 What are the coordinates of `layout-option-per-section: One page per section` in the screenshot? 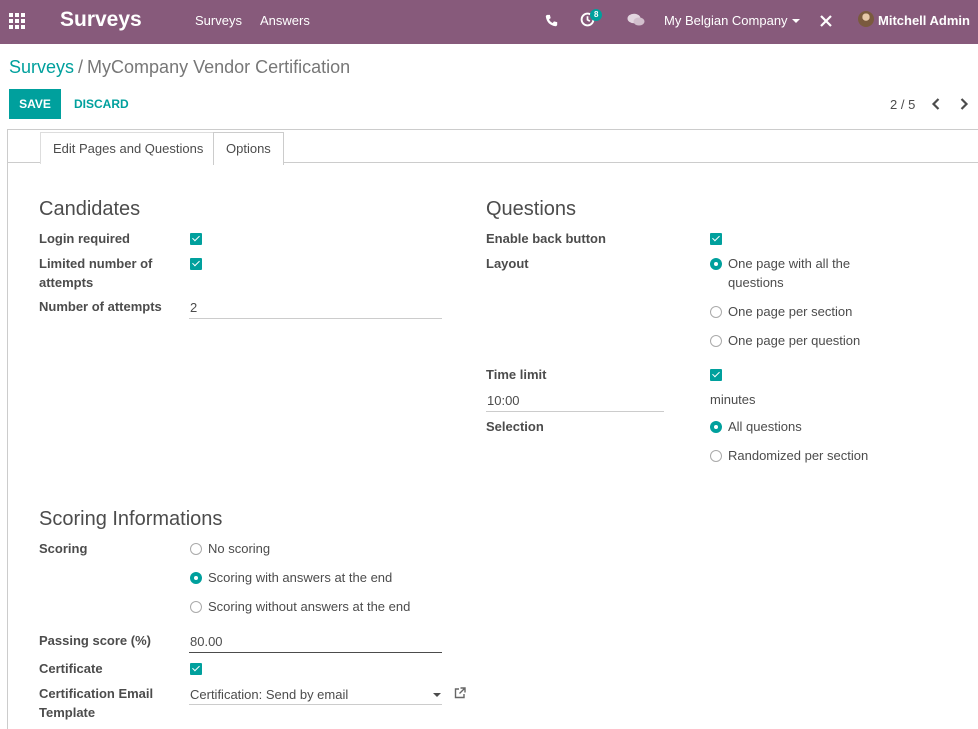 It's located at (790, 311).